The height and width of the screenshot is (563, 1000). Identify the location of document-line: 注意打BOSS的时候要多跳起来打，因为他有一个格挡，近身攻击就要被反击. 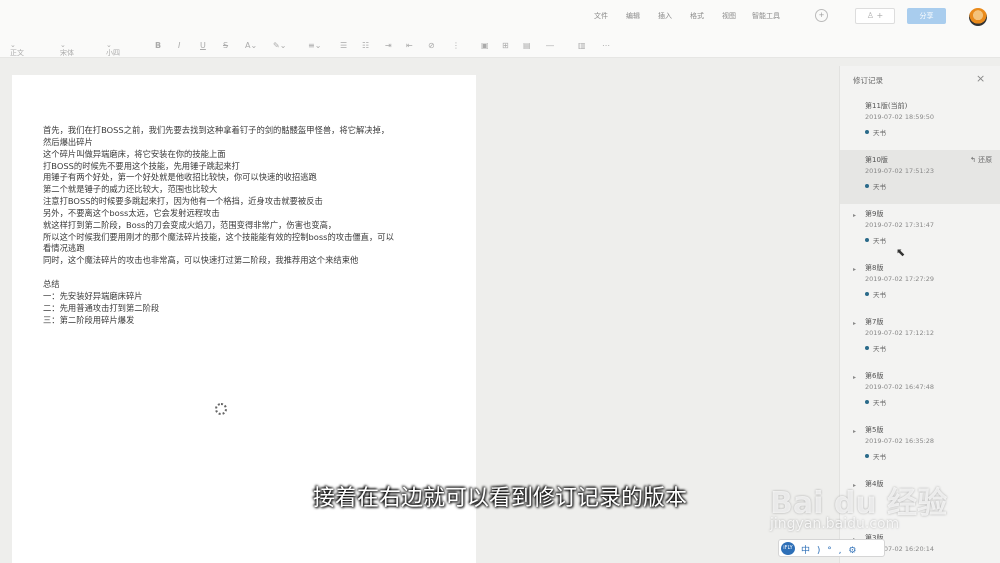
(253, 202).